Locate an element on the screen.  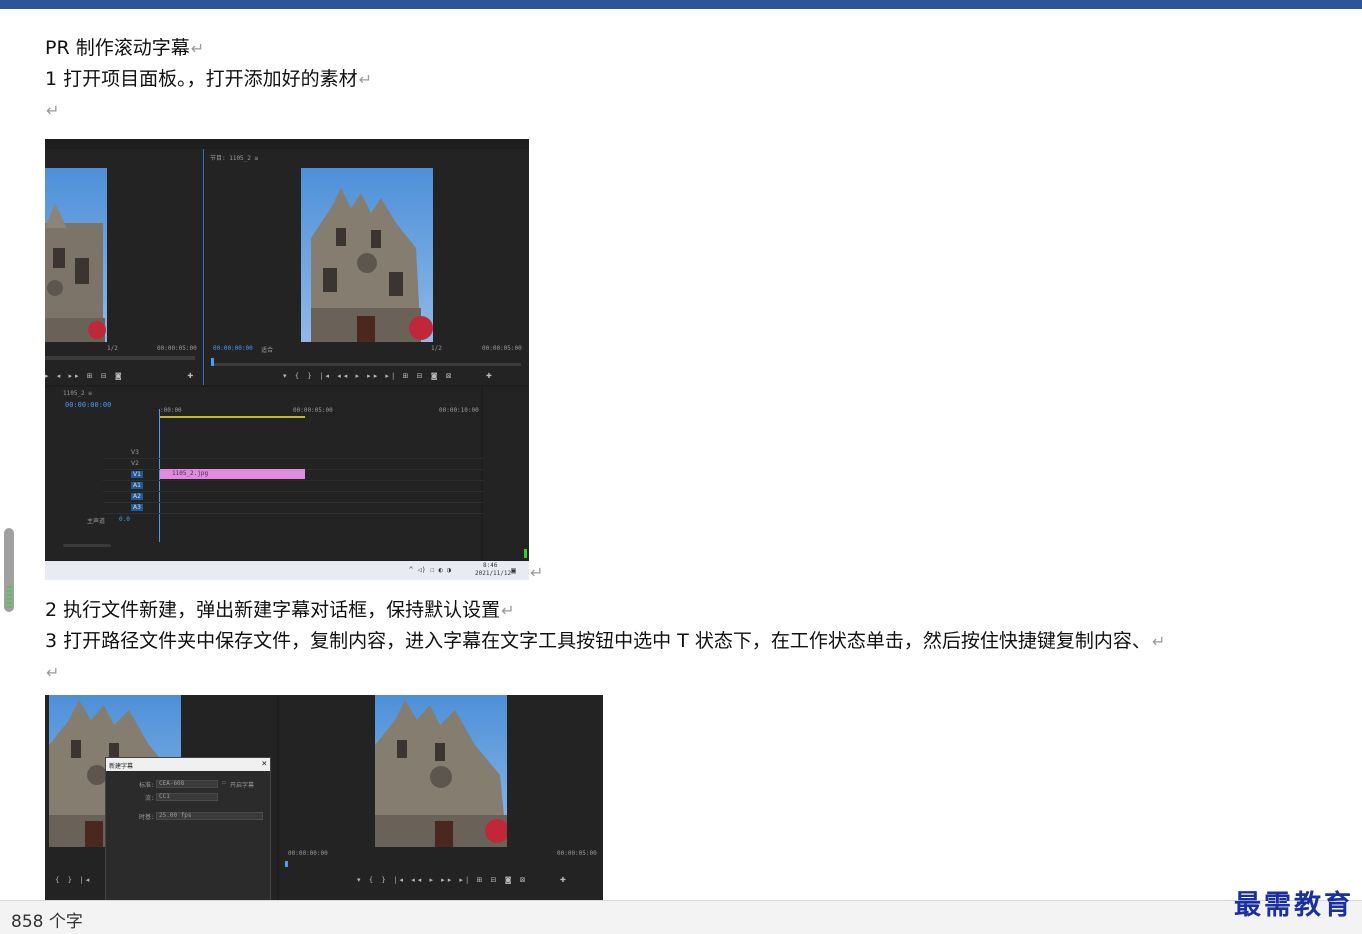
tray-icons: ^ ◁) ☐ ◐ ◑ is located at coordinates (430, 570).